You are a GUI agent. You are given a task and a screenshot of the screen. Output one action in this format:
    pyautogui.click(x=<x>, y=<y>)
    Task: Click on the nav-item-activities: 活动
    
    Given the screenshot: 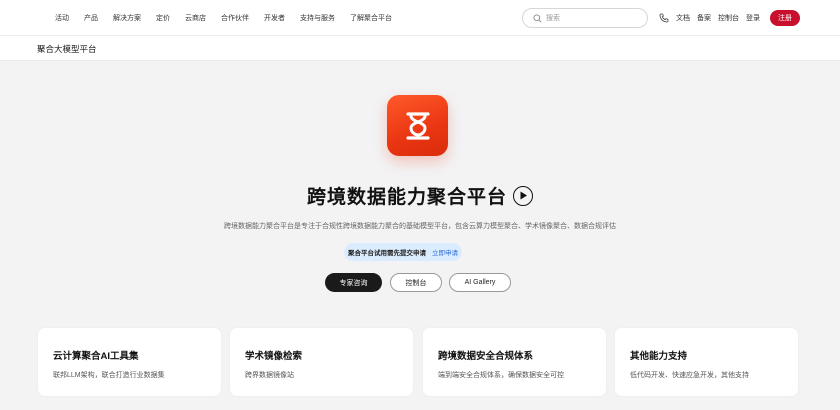 What is the action you would take?
    pyautogui.click(x=62, y=18)
    